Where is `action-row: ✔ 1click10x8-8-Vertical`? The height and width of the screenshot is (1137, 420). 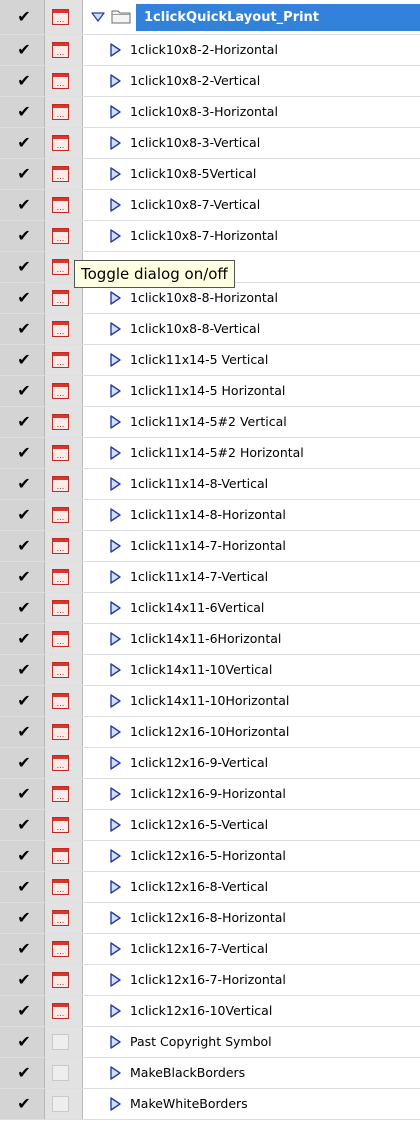 action-row: ✔ 1click10x8-8-Vertical is located at coordinates (210, 329).